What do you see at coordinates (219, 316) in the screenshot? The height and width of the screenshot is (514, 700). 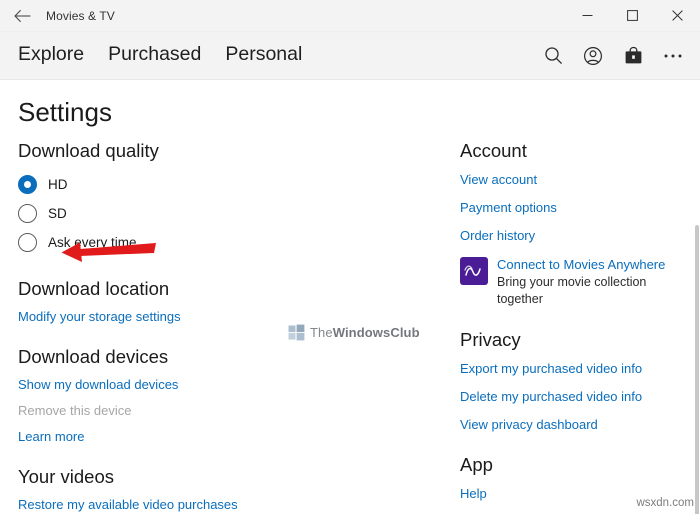 I see `link-modify-storage-settings: Modify your storage settings` at bounding box center [219, 316].